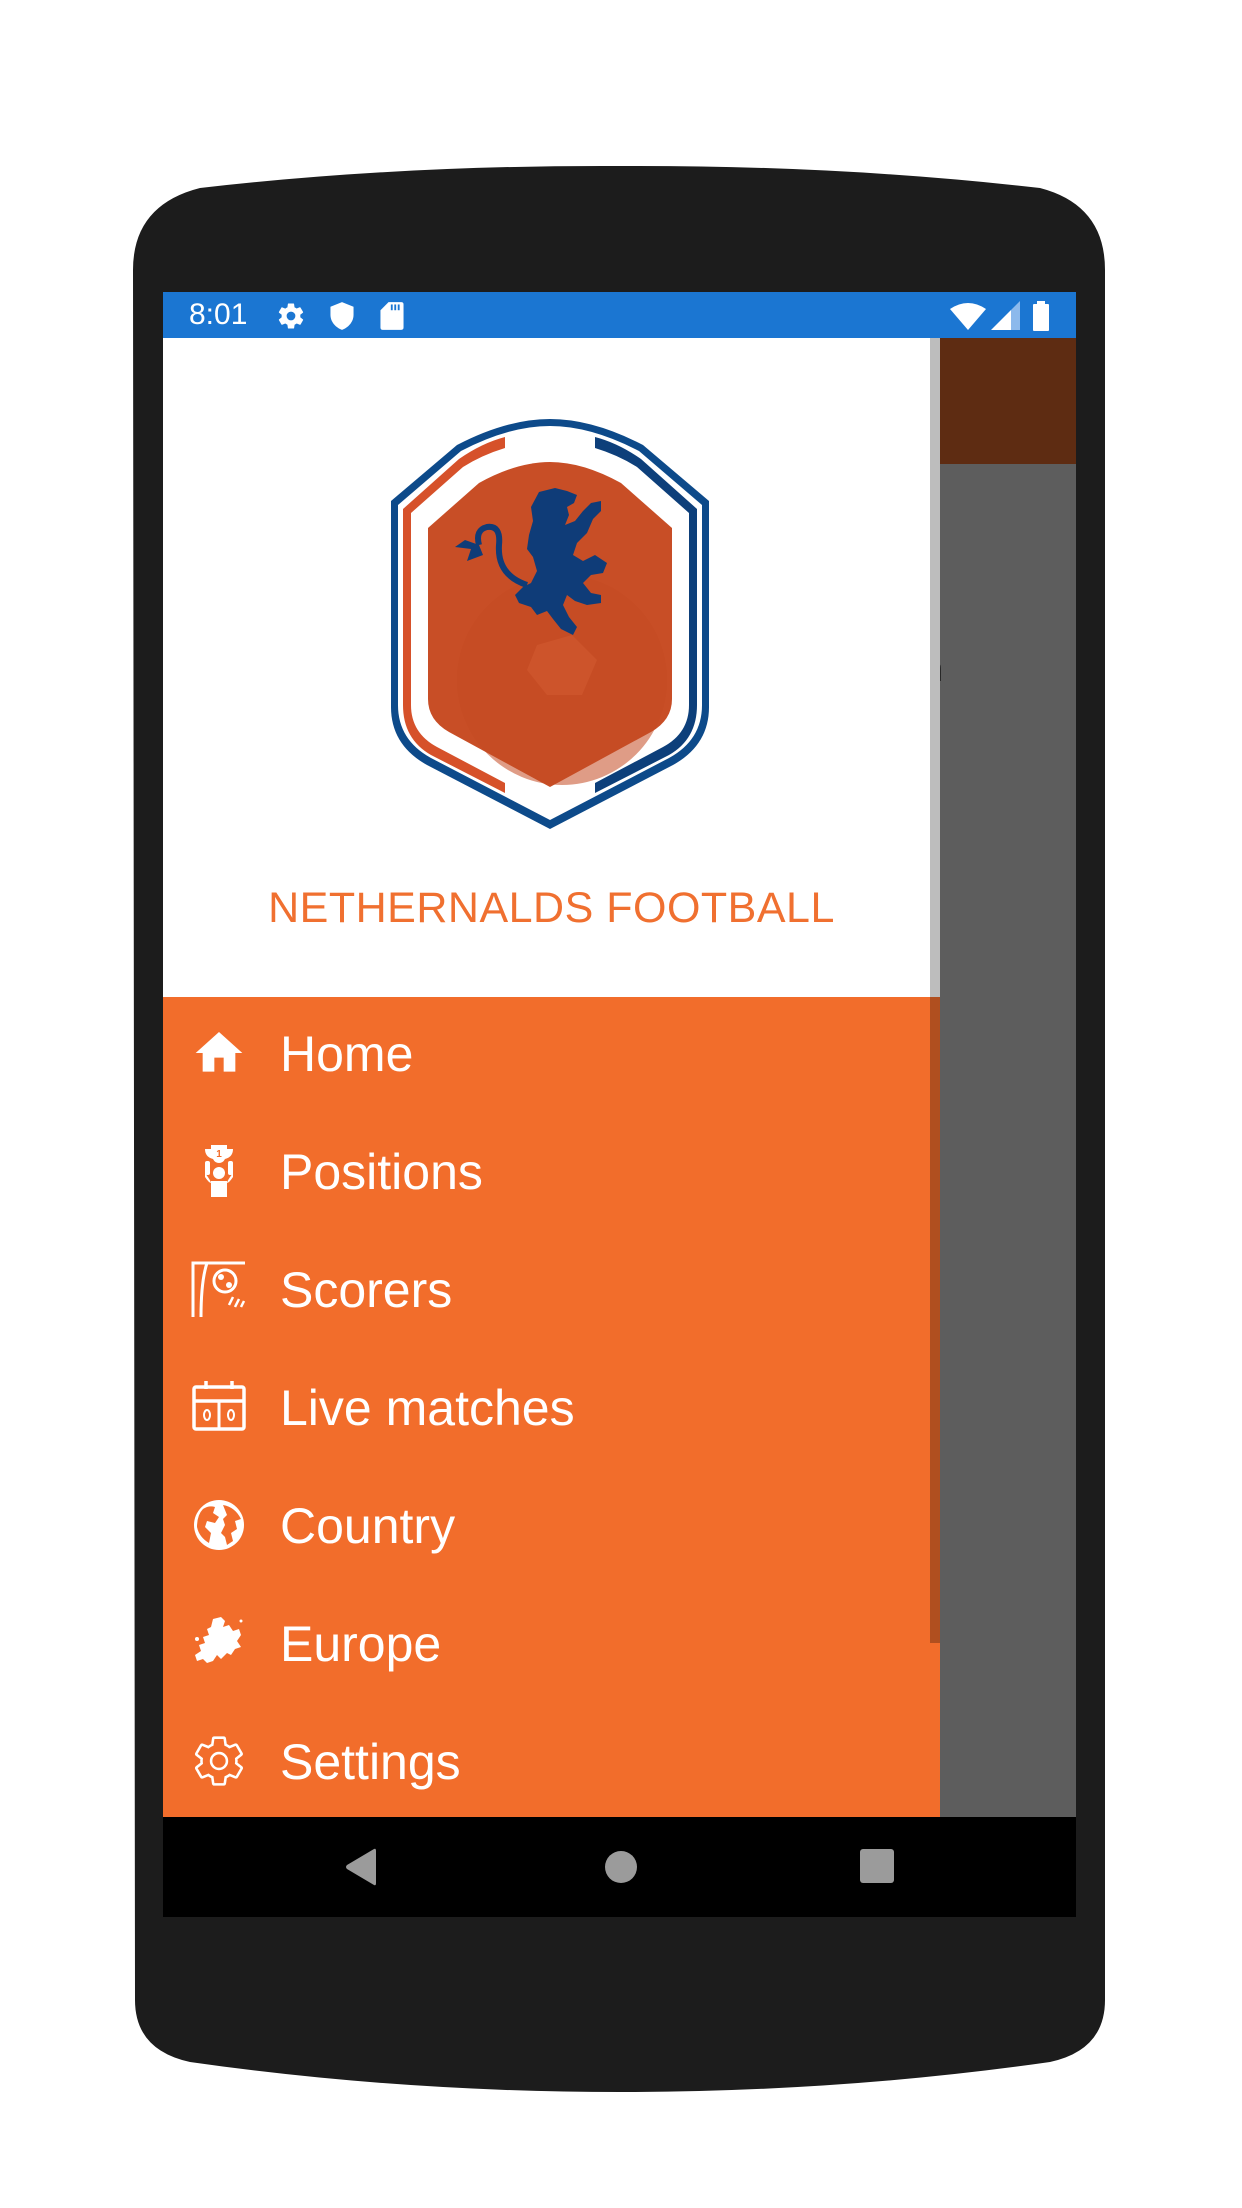 The height and width of the screenshot is (2208, 1242). What do you see at coordinates (1041, 316) in the screenshot?
I see `battery-icon` at bounding box center [1041, 316].